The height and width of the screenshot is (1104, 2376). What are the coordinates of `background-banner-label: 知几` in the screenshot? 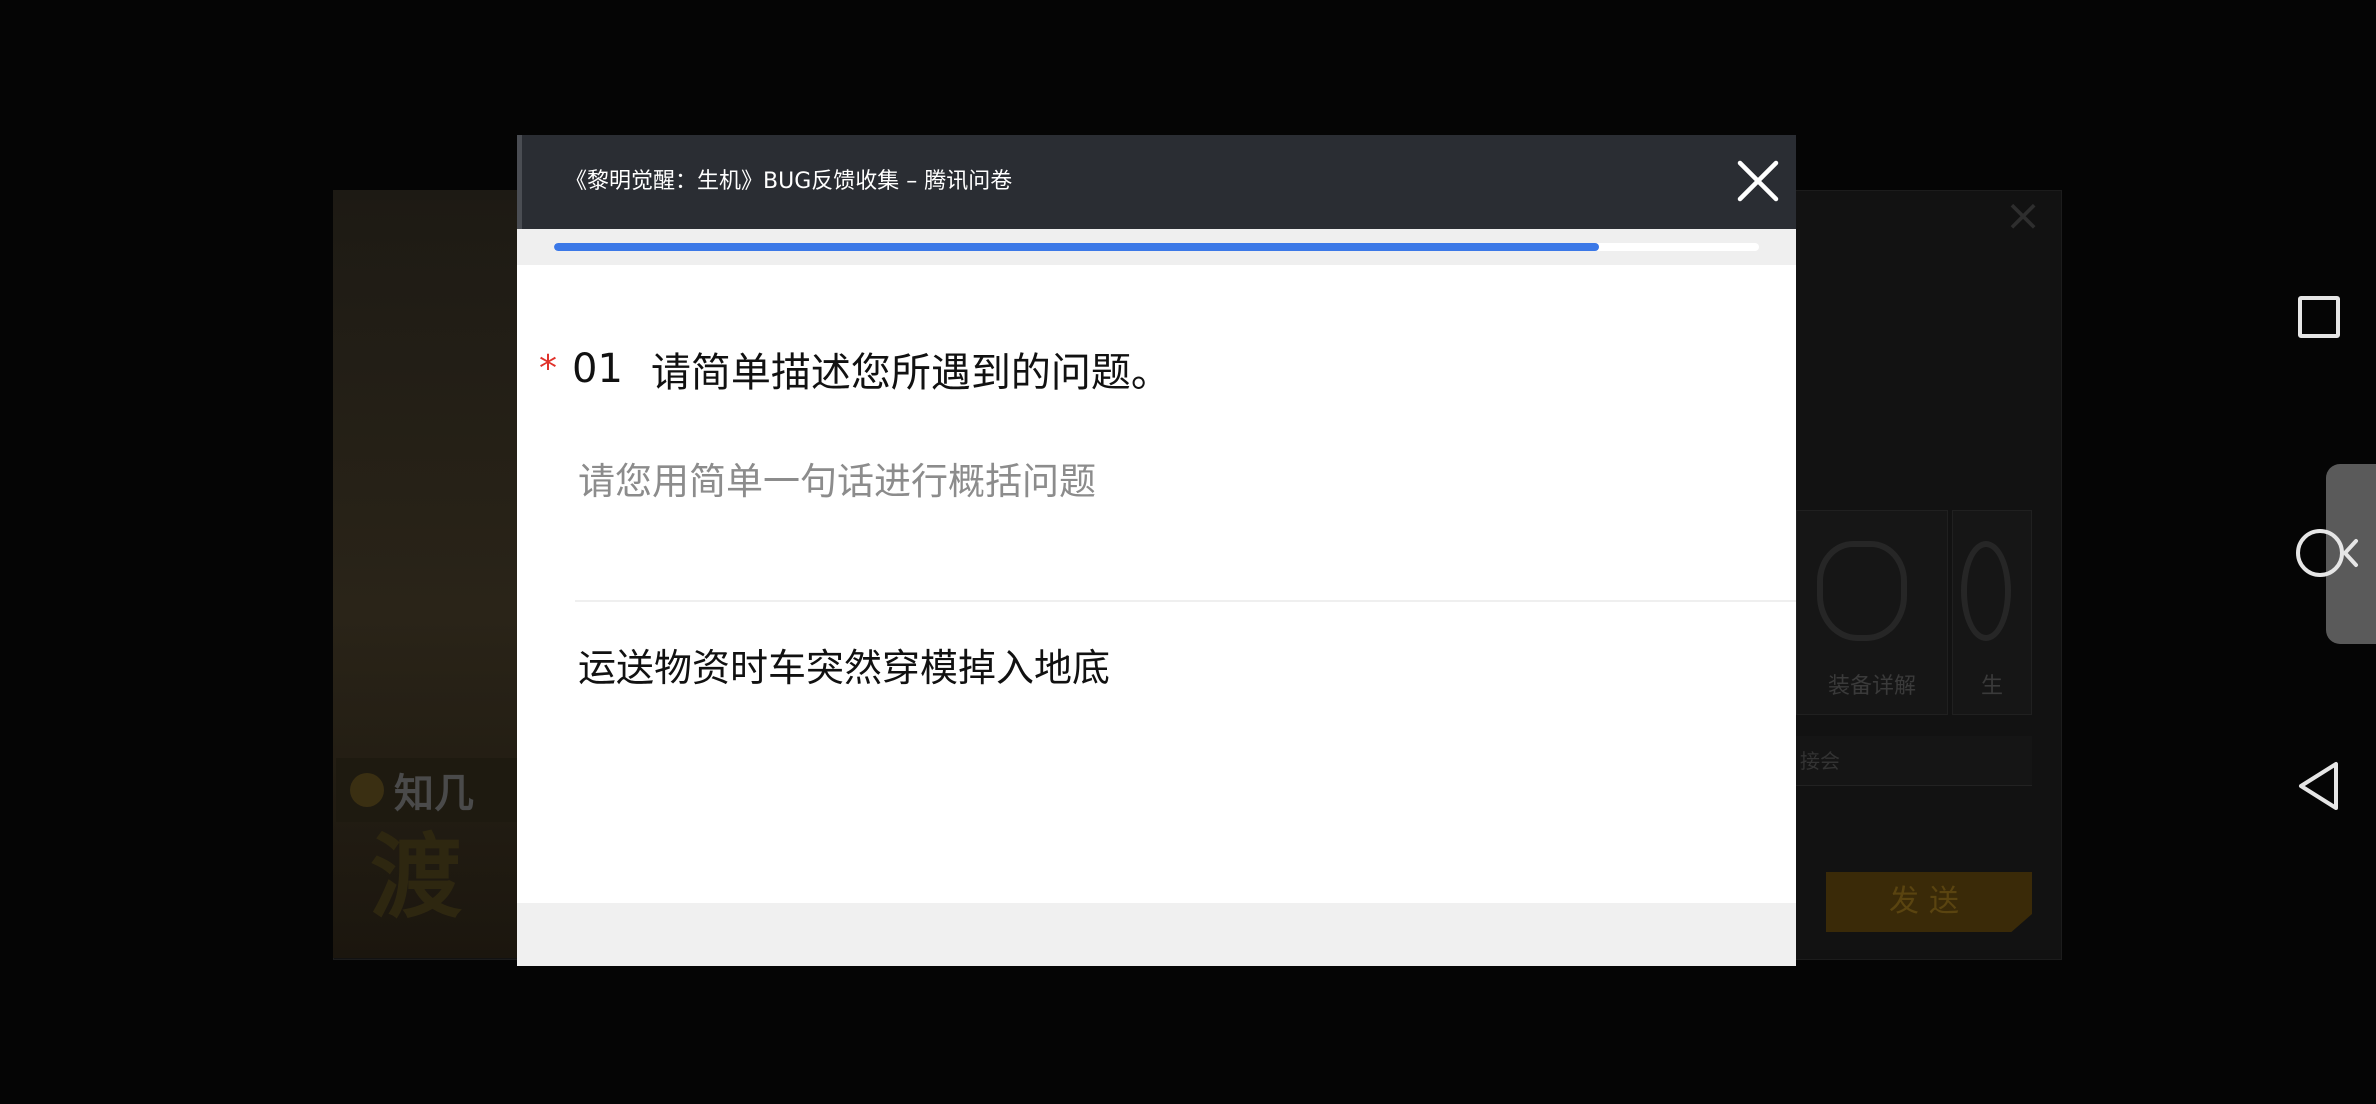 It's located at (434, 794).